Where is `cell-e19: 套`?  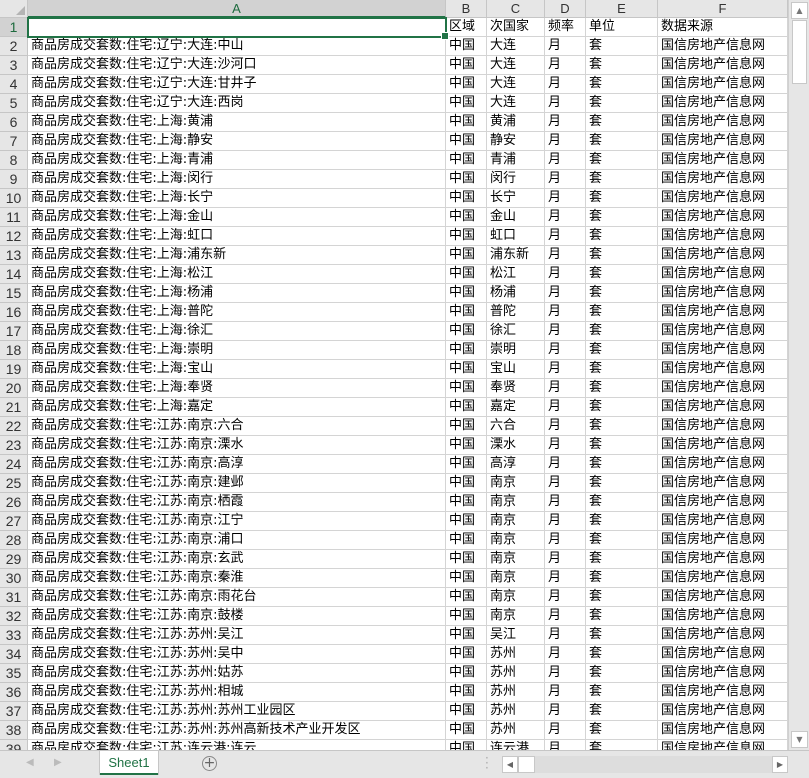 cell-e19: 套 is located at coordinates (622, 369).